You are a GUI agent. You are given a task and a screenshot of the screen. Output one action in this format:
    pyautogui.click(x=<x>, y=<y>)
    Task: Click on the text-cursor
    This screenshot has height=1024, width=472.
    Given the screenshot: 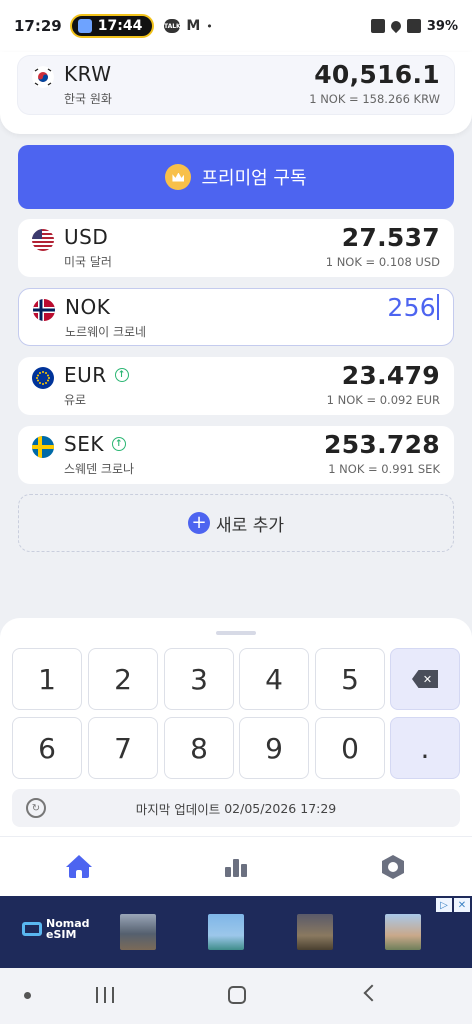 What is the action you would take?
    pyautogui.click(x=438, y=307)
    